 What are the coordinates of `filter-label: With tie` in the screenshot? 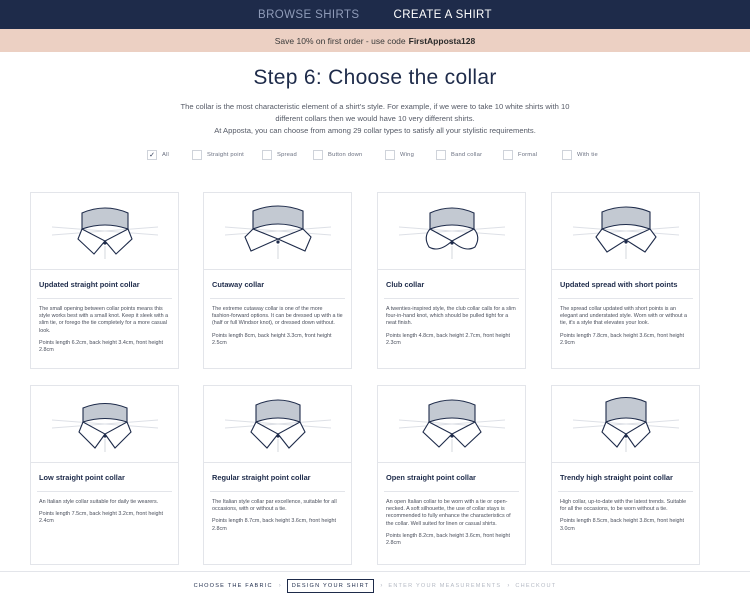 It's located at (587, 155).